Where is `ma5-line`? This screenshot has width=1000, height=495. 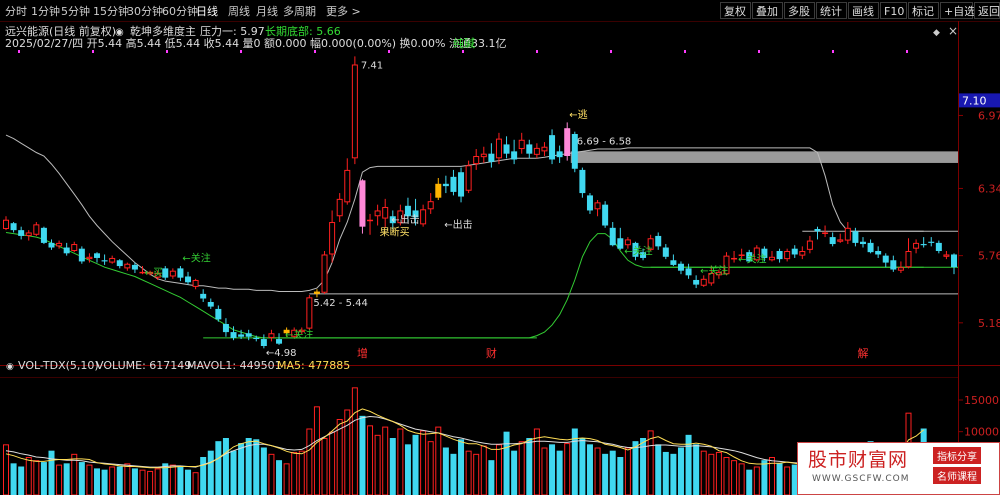
ma5-line is located at coordinates (465, 438).